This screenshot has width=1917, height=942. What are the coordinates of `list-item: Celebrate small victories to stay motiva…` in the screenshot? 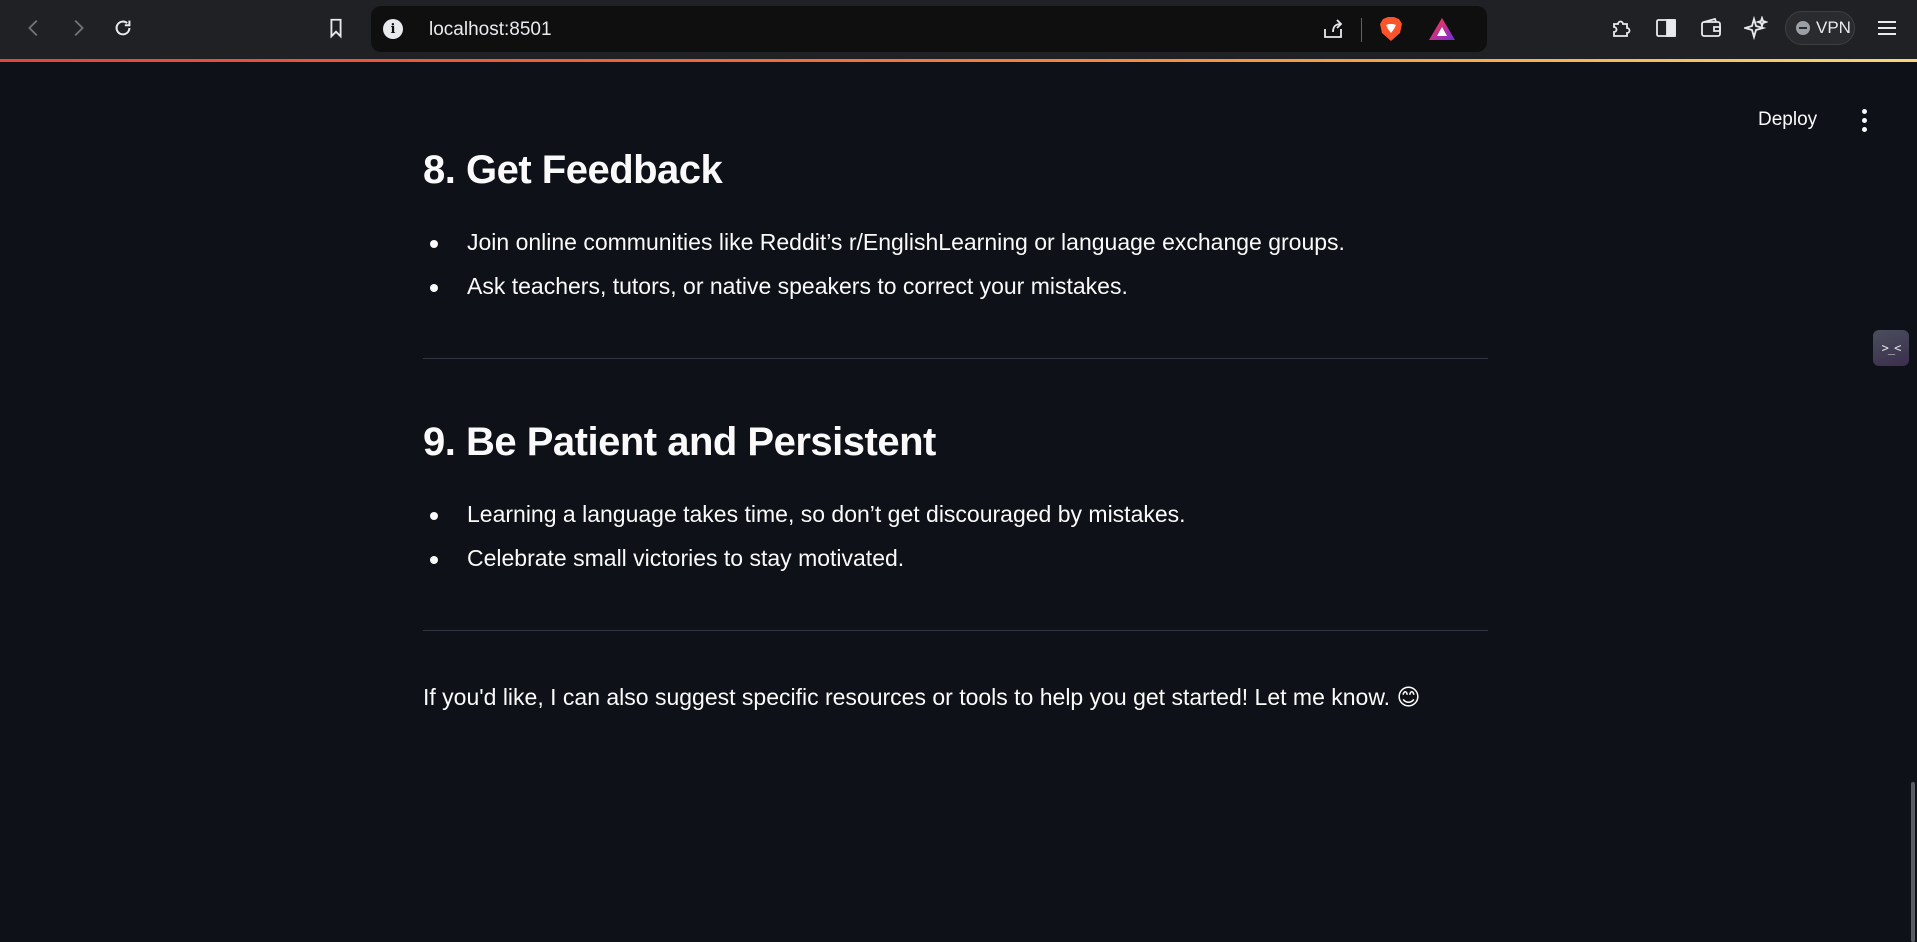 It's located at (804, 563).